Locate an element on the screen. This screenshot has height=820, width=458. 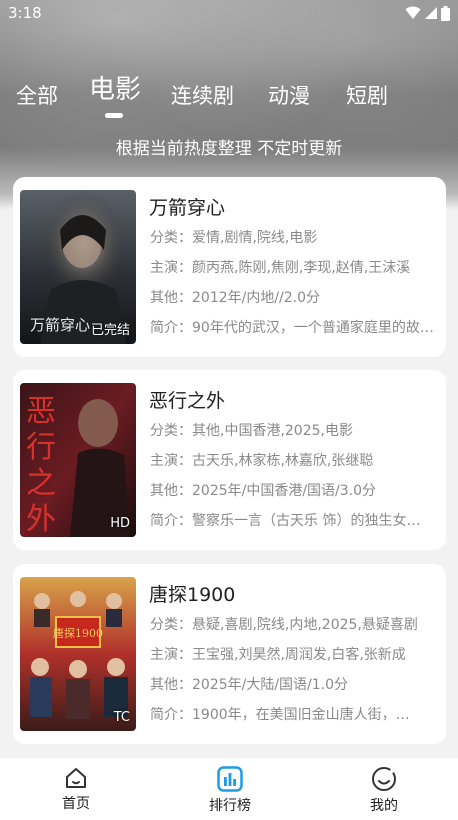
nav-profile: 我的 is located at coordinates (384, 790).